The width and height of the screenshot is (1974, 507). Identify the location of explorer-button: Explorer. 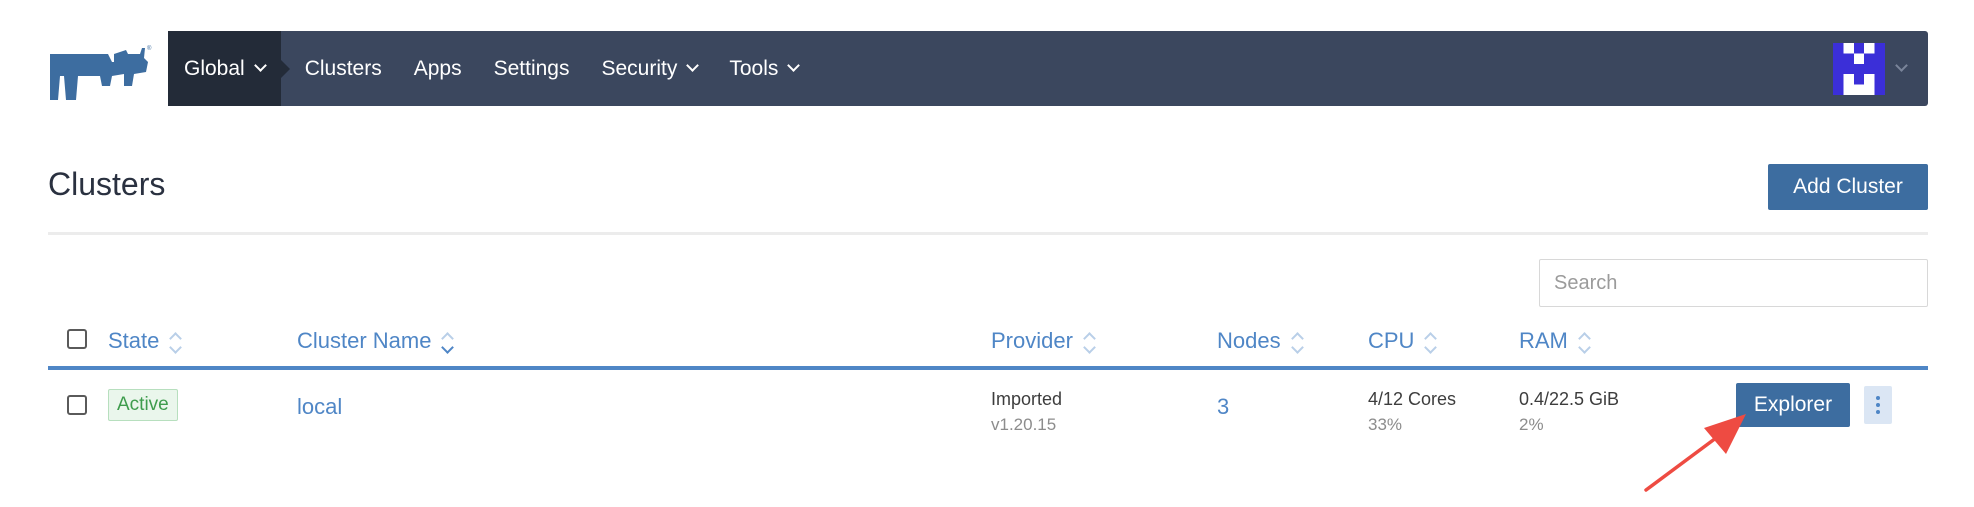
(1793, 405).